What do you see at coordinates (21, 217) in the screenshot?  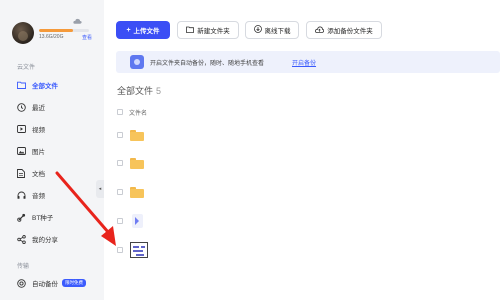 I see `bt-icon` at bounding box center [21, 217].